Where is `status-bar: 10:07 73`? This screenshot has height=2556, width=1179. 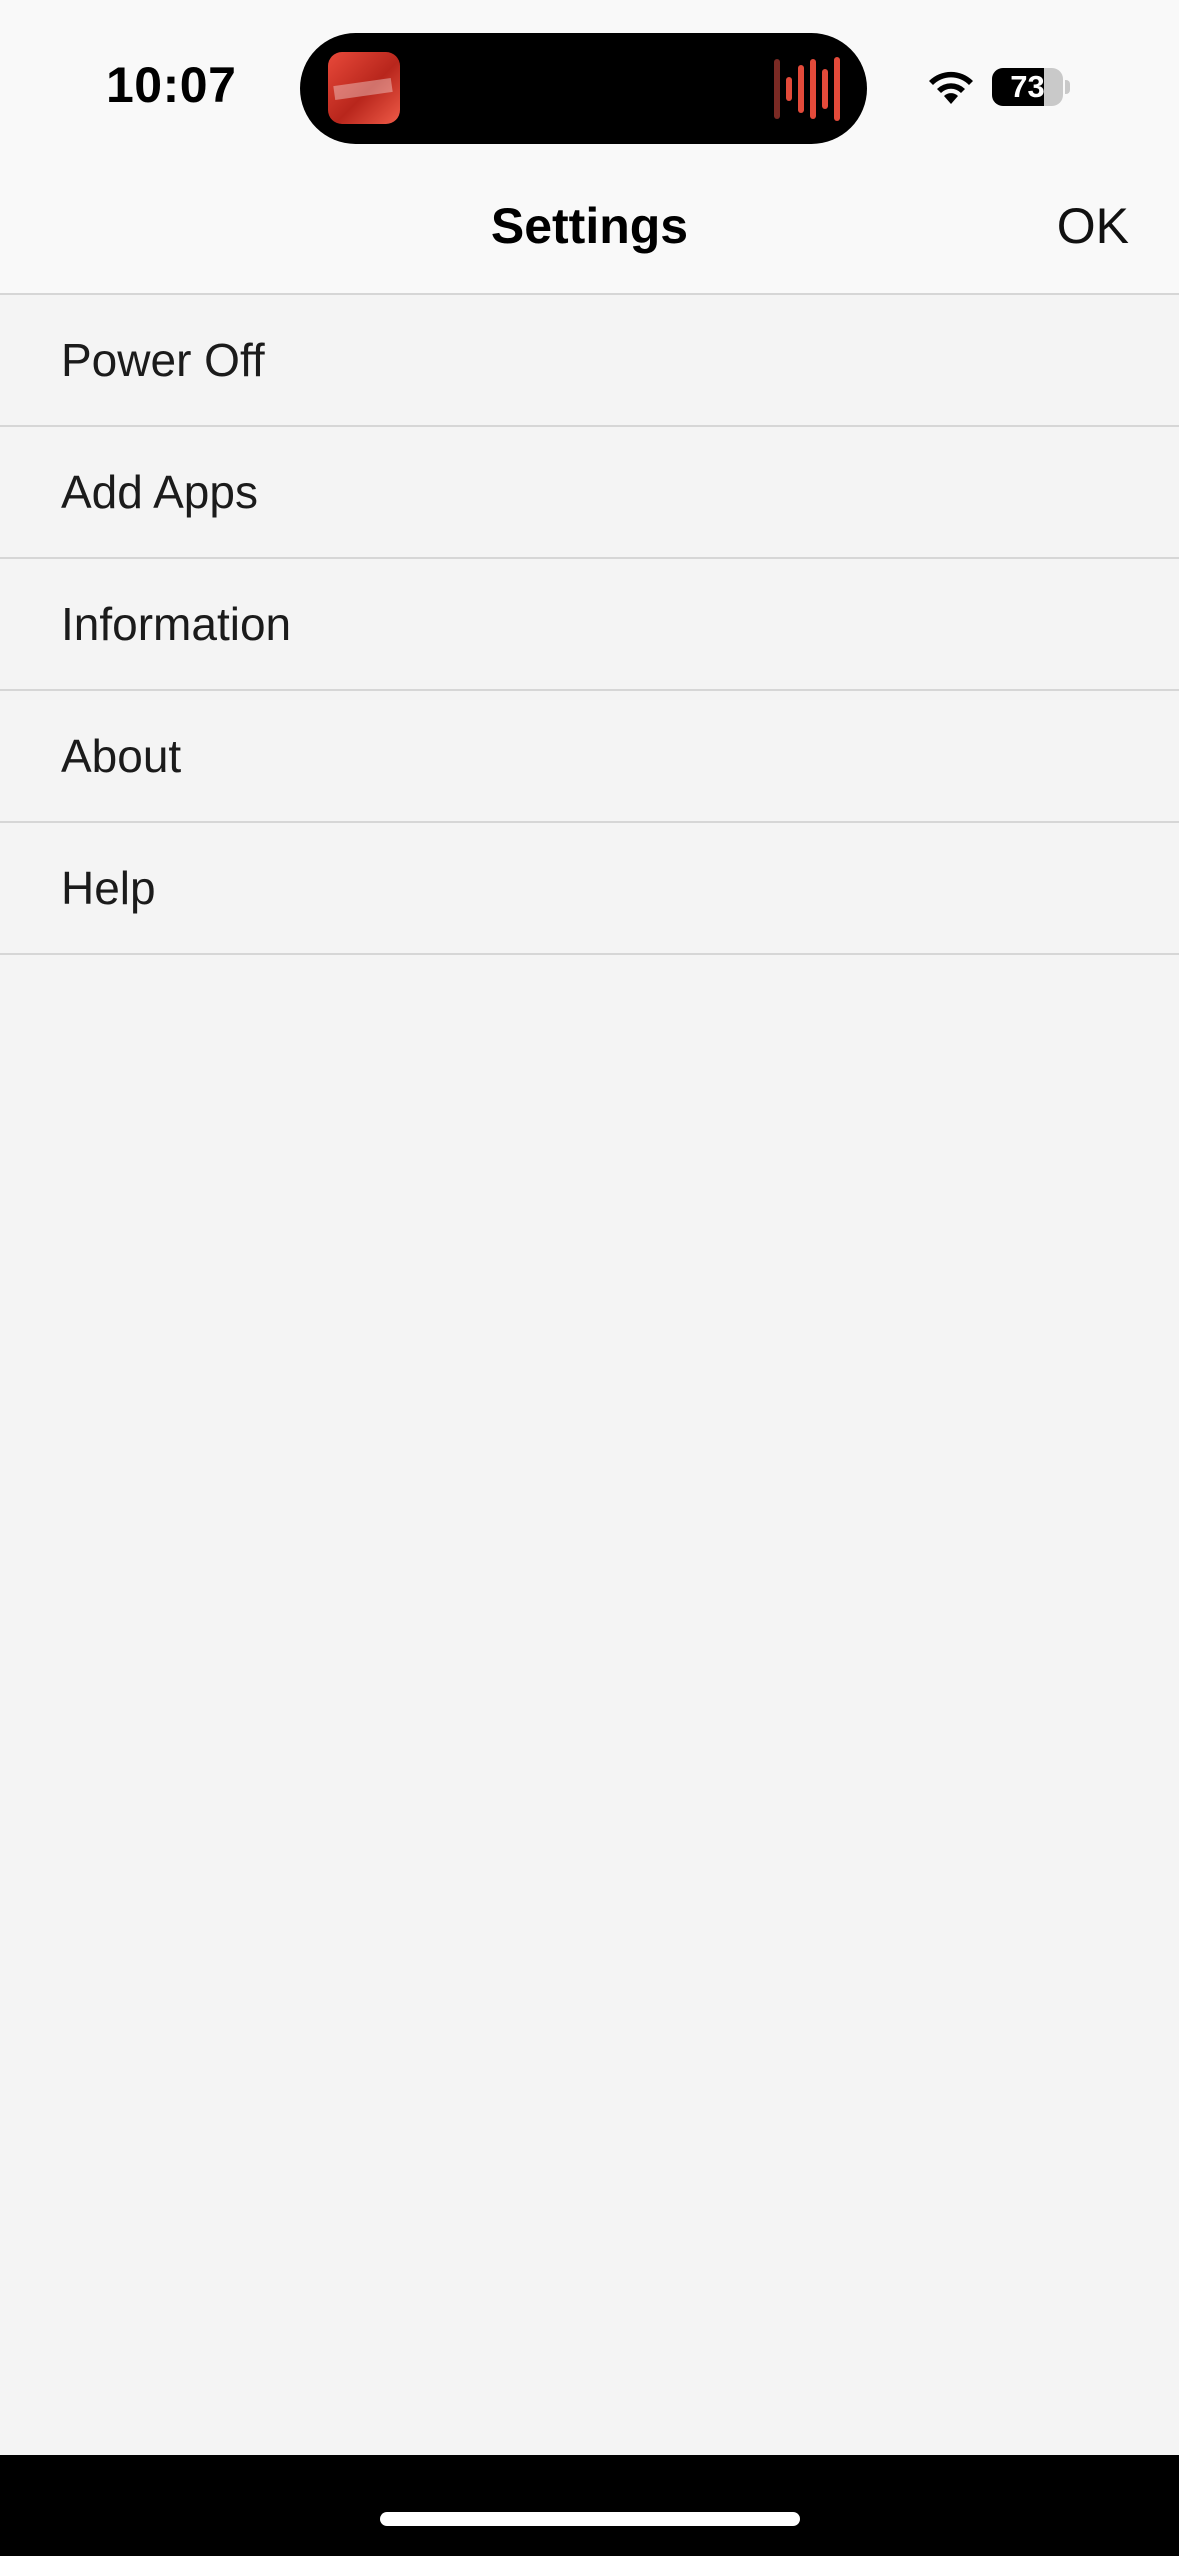
status-bar: 10:07 73 is located at coordinates (589, 87).